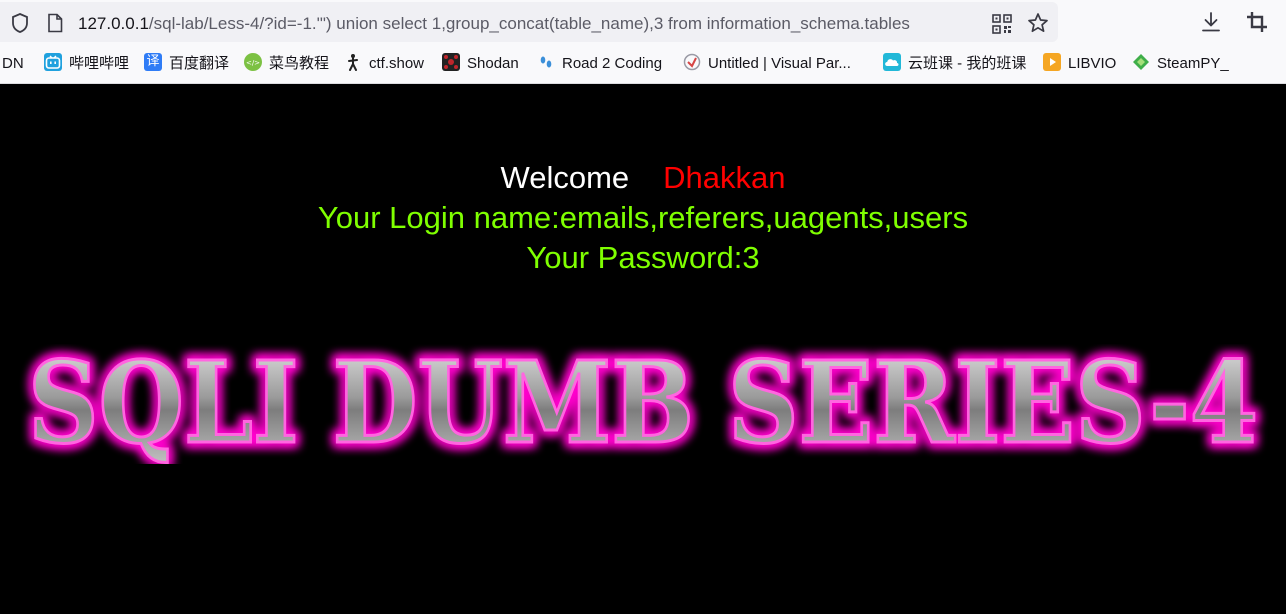 The height and width of the screenshot is (614, 1286). What do you see at coordinates (967, 64) in the screenshot?
I see `bookmark-label: 云班课 - 我的班课` at bounding box center [967, 64].